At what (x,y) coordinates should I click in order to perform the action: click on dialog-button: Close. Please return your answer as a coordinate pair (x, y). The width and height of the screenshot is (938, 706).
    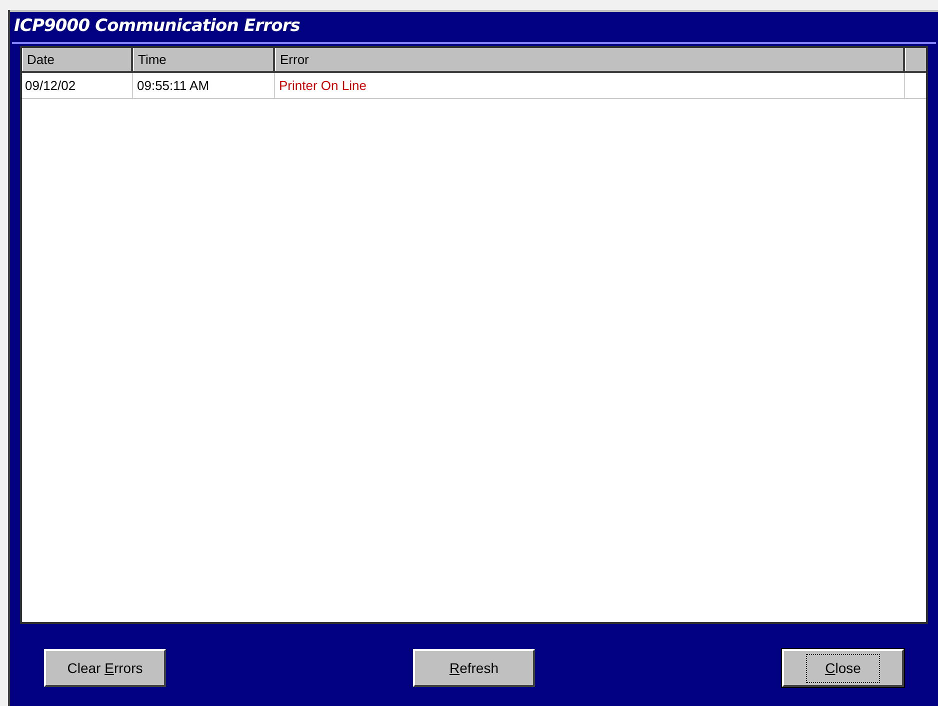
    Looking at the image, I should click on (843, 668).